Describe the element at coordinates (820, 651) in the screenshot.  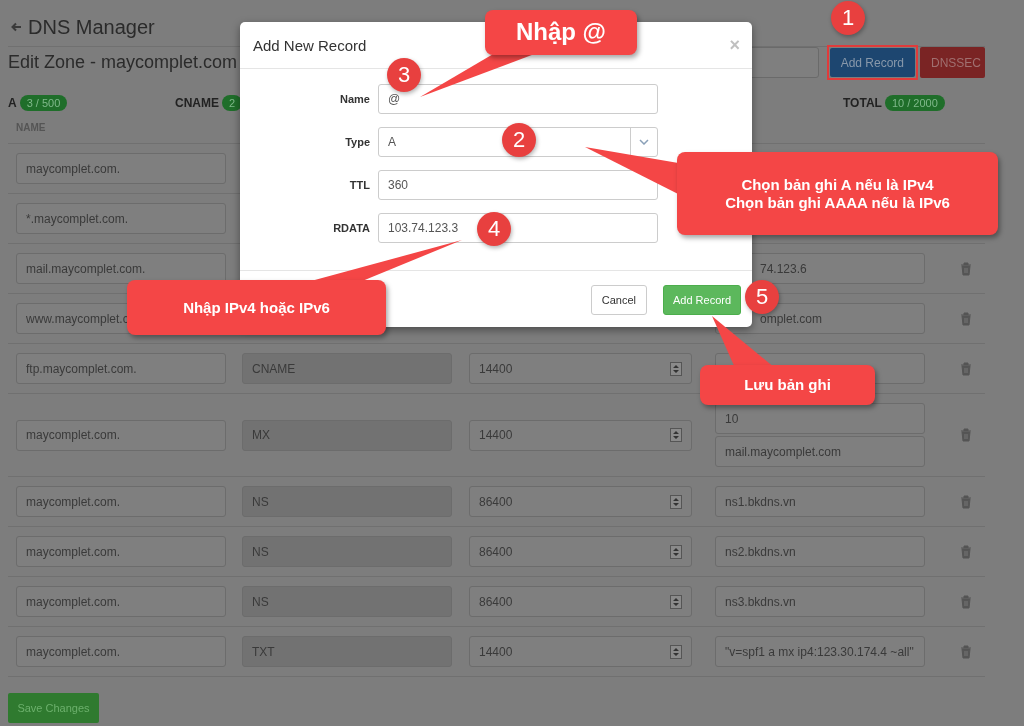
I see `rdata-field: "v=spf1 a mx ip4:123.30.174.4 ~all"` at that location.